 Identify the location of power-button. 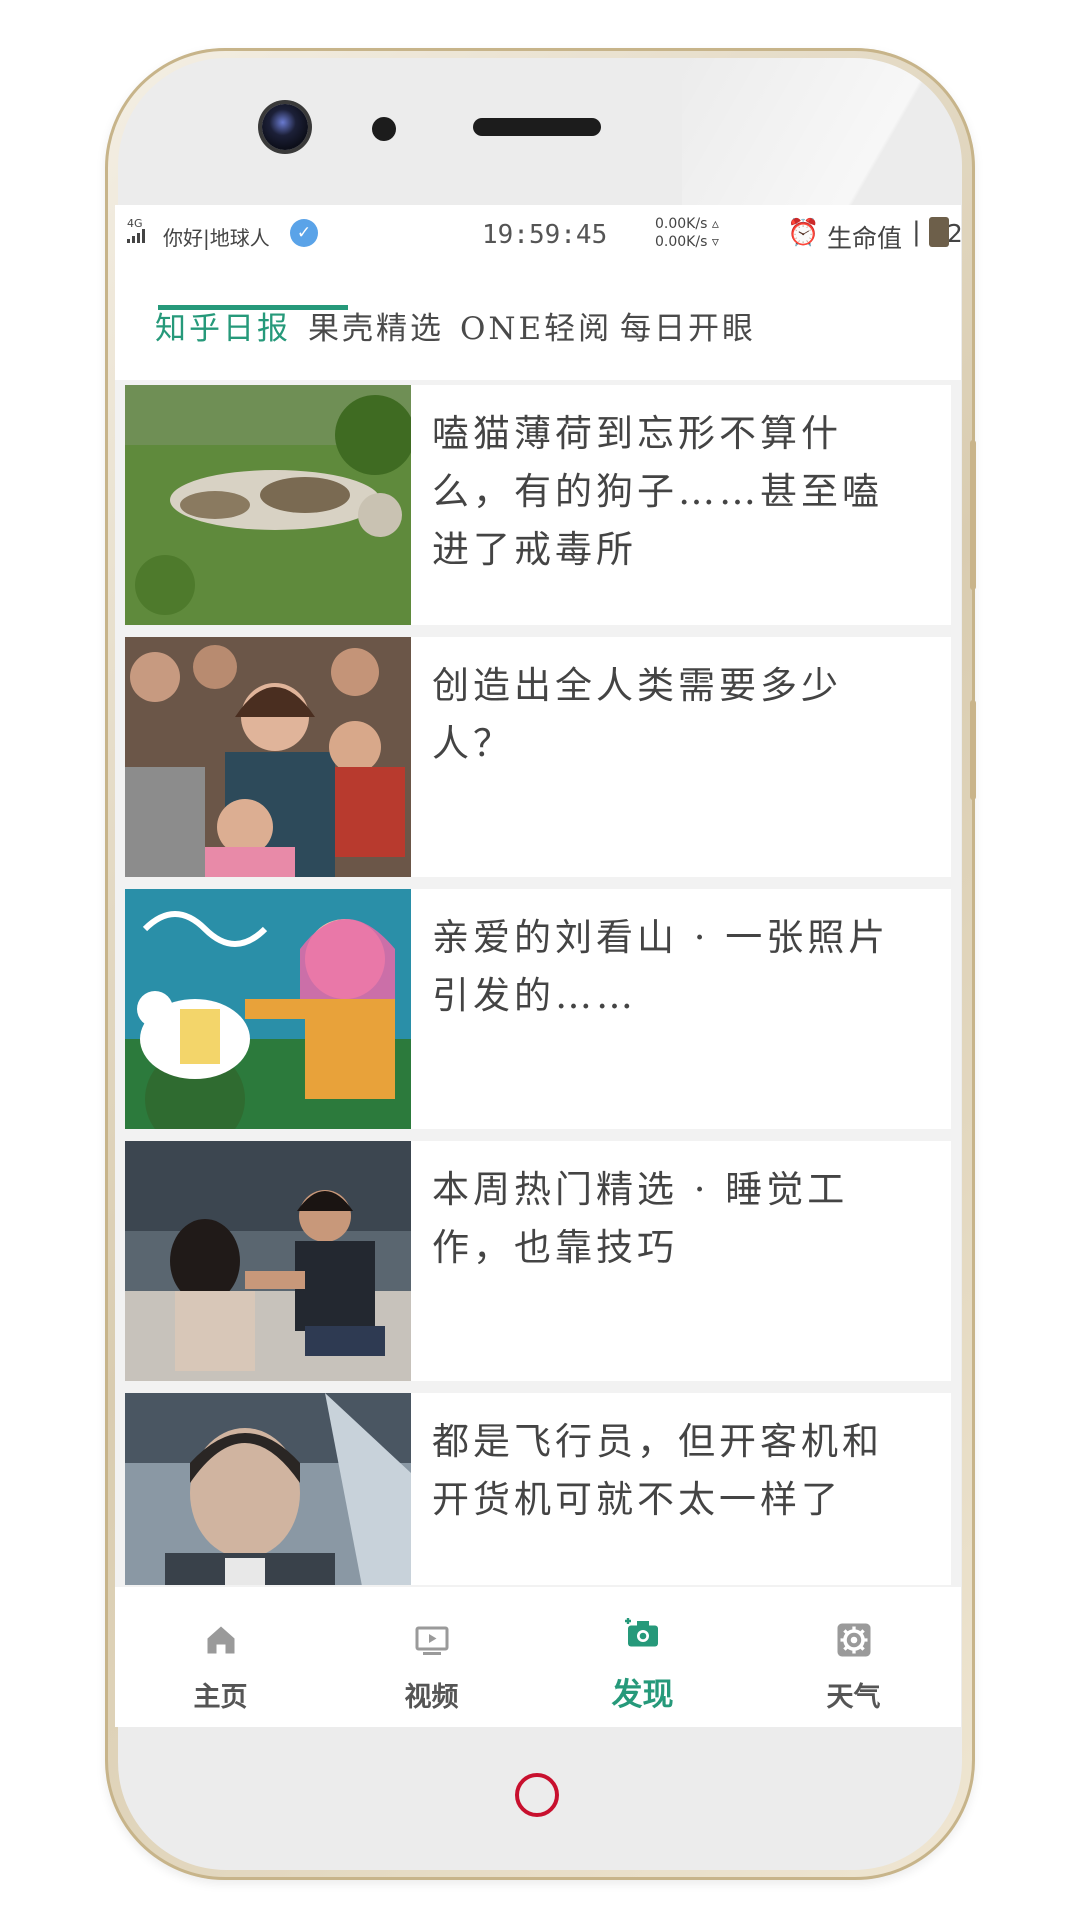
(973, 750).